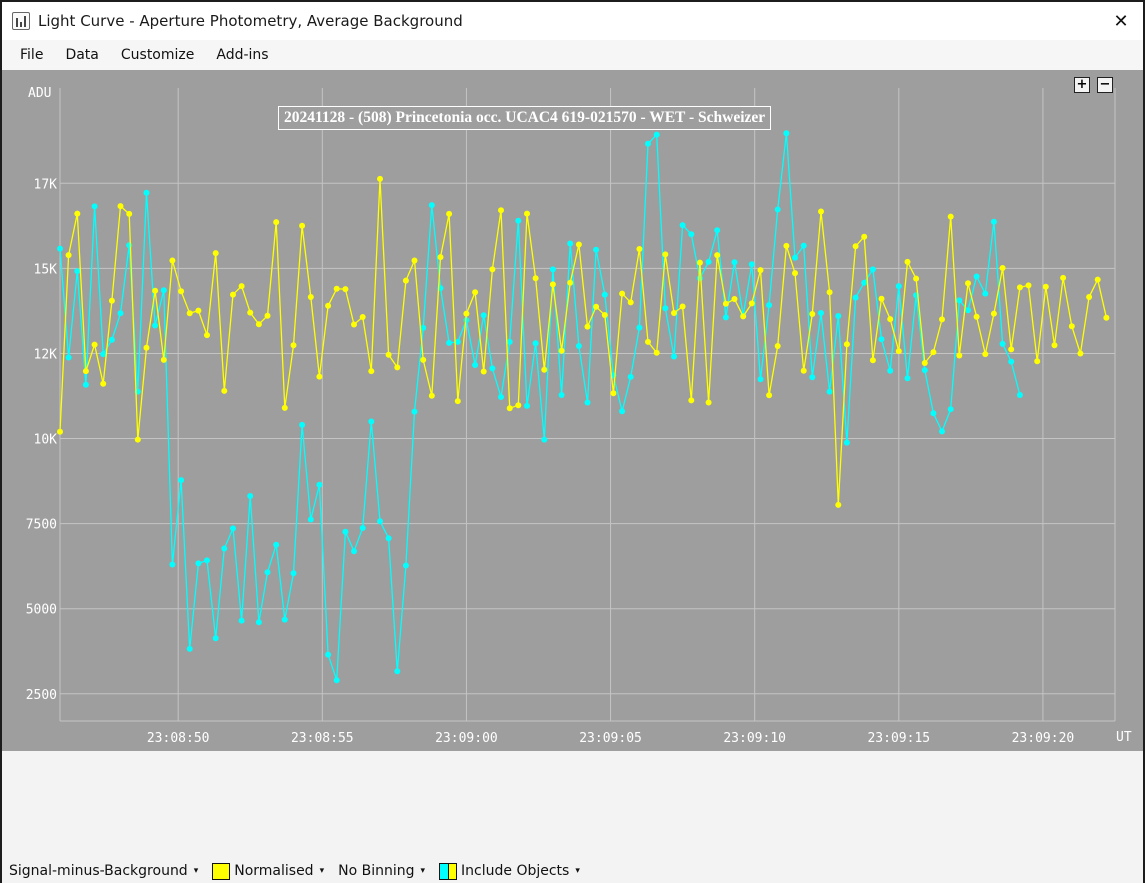 This screenshot has width=1145, height=883. I want to click on x-tick-label: 23:08:55, so click(322, 738).